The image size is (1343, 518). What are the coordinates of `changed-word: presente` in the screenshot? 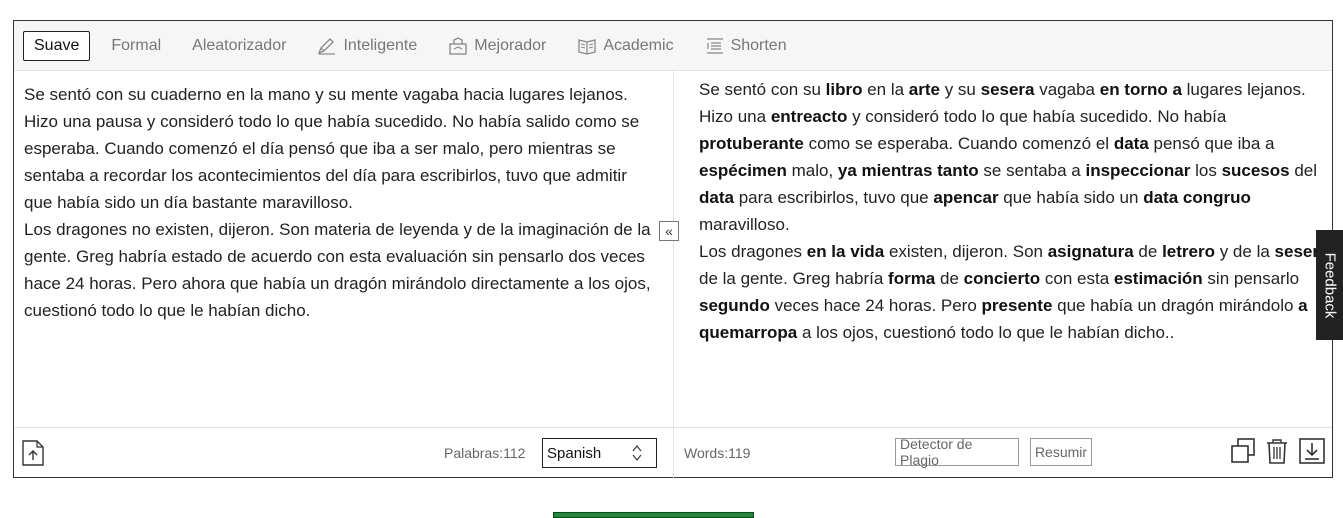 It's located at (1017, 305).